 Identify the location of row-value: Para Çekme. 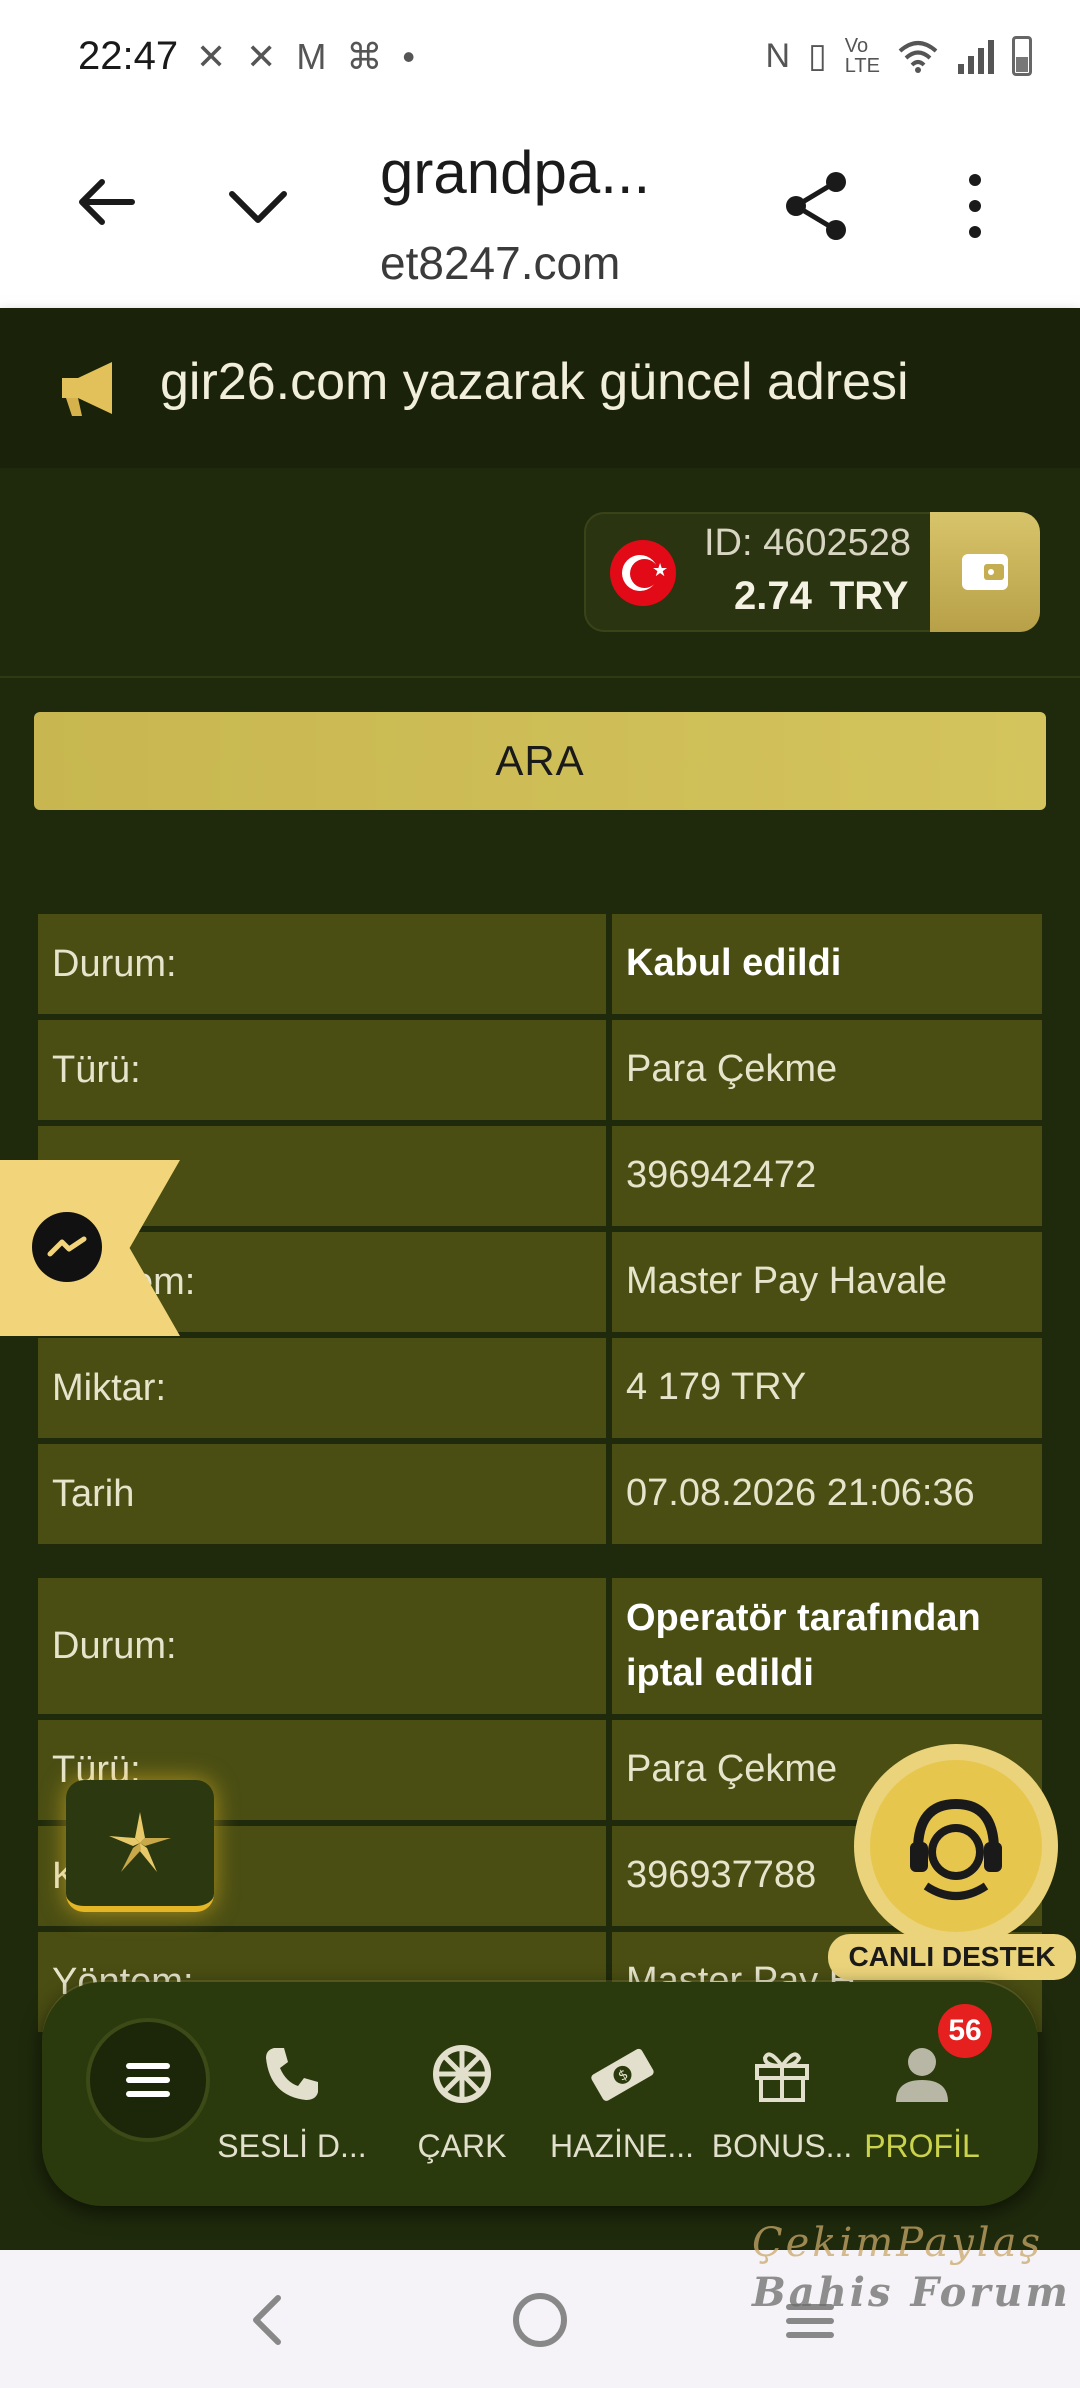
(827, 1070).